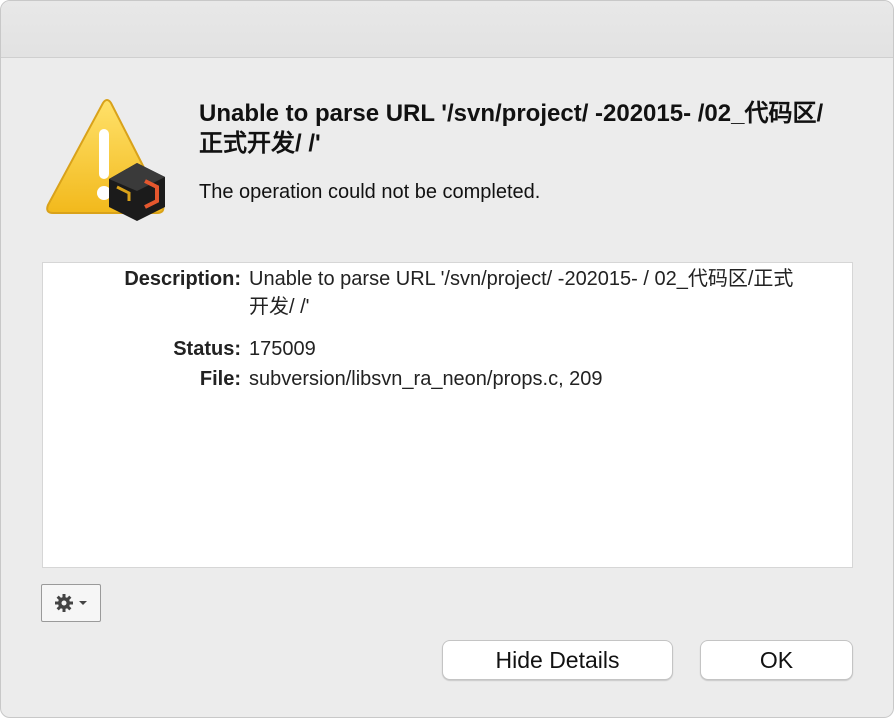 This screenshot has height=718, width=894. I want to click on ok-button: OK, so click(776, 660).